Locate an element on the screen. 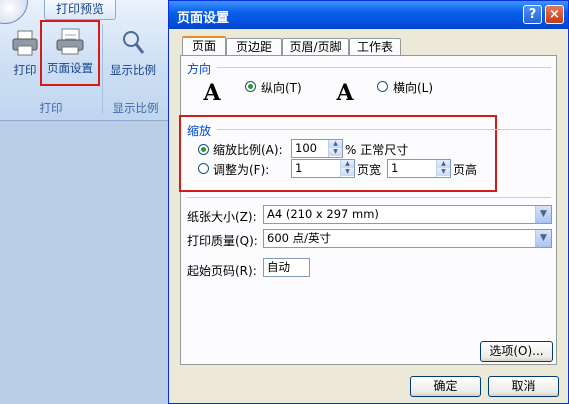 This screenshot has width=569, height=404. adjust-radio is located at coordinates (203, 149).